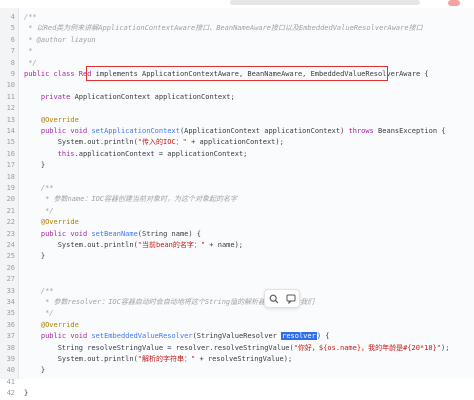 The image size is (474, 400). Describe the element at coordinates (237, 120) in the screenshot. I see `code-line: 13 @Override` at that location.